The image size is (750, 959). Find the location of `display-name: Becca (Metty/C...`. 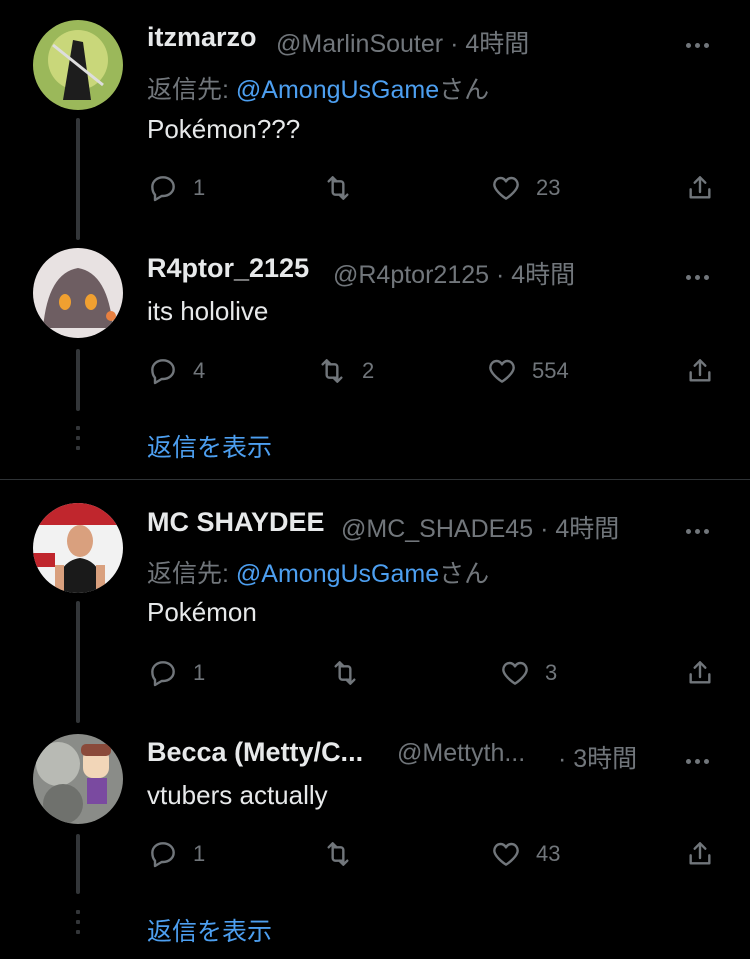

display-name: Becca (Metty/C... is located at coordinates (255, 752).